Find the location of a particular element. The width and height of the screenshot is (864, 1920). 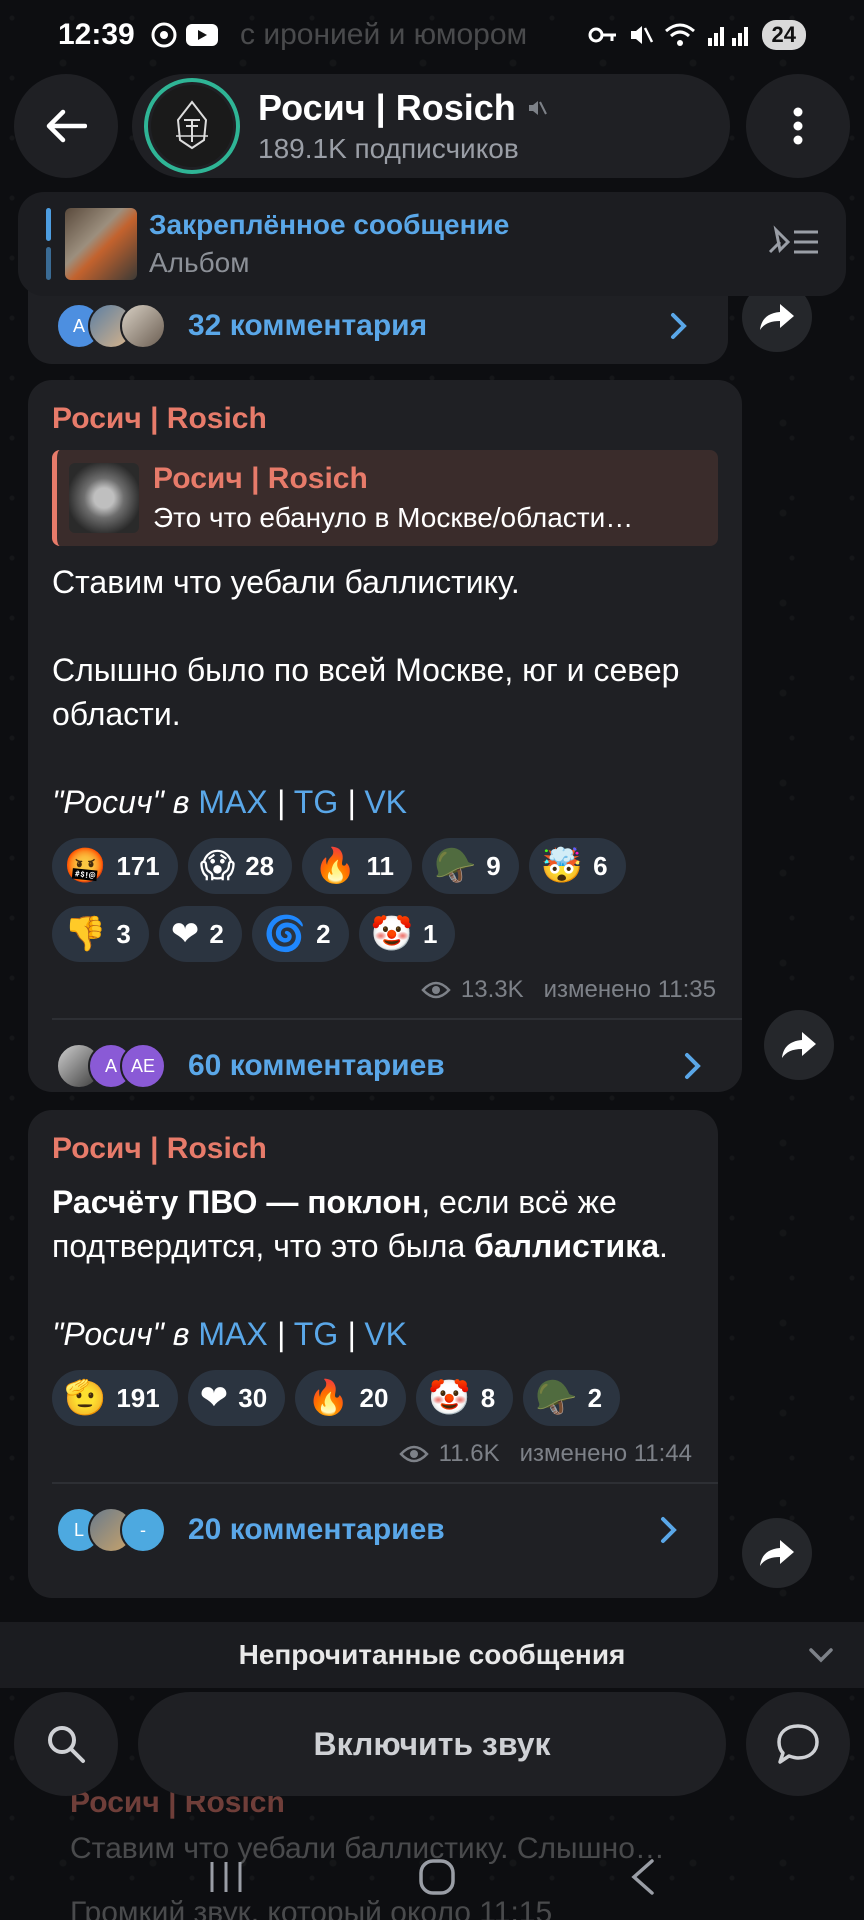

reactions: 🫡 191 ❤ 30 🔥 20 🤡 8 🪖 2 is located at coordinates (373, 1391).